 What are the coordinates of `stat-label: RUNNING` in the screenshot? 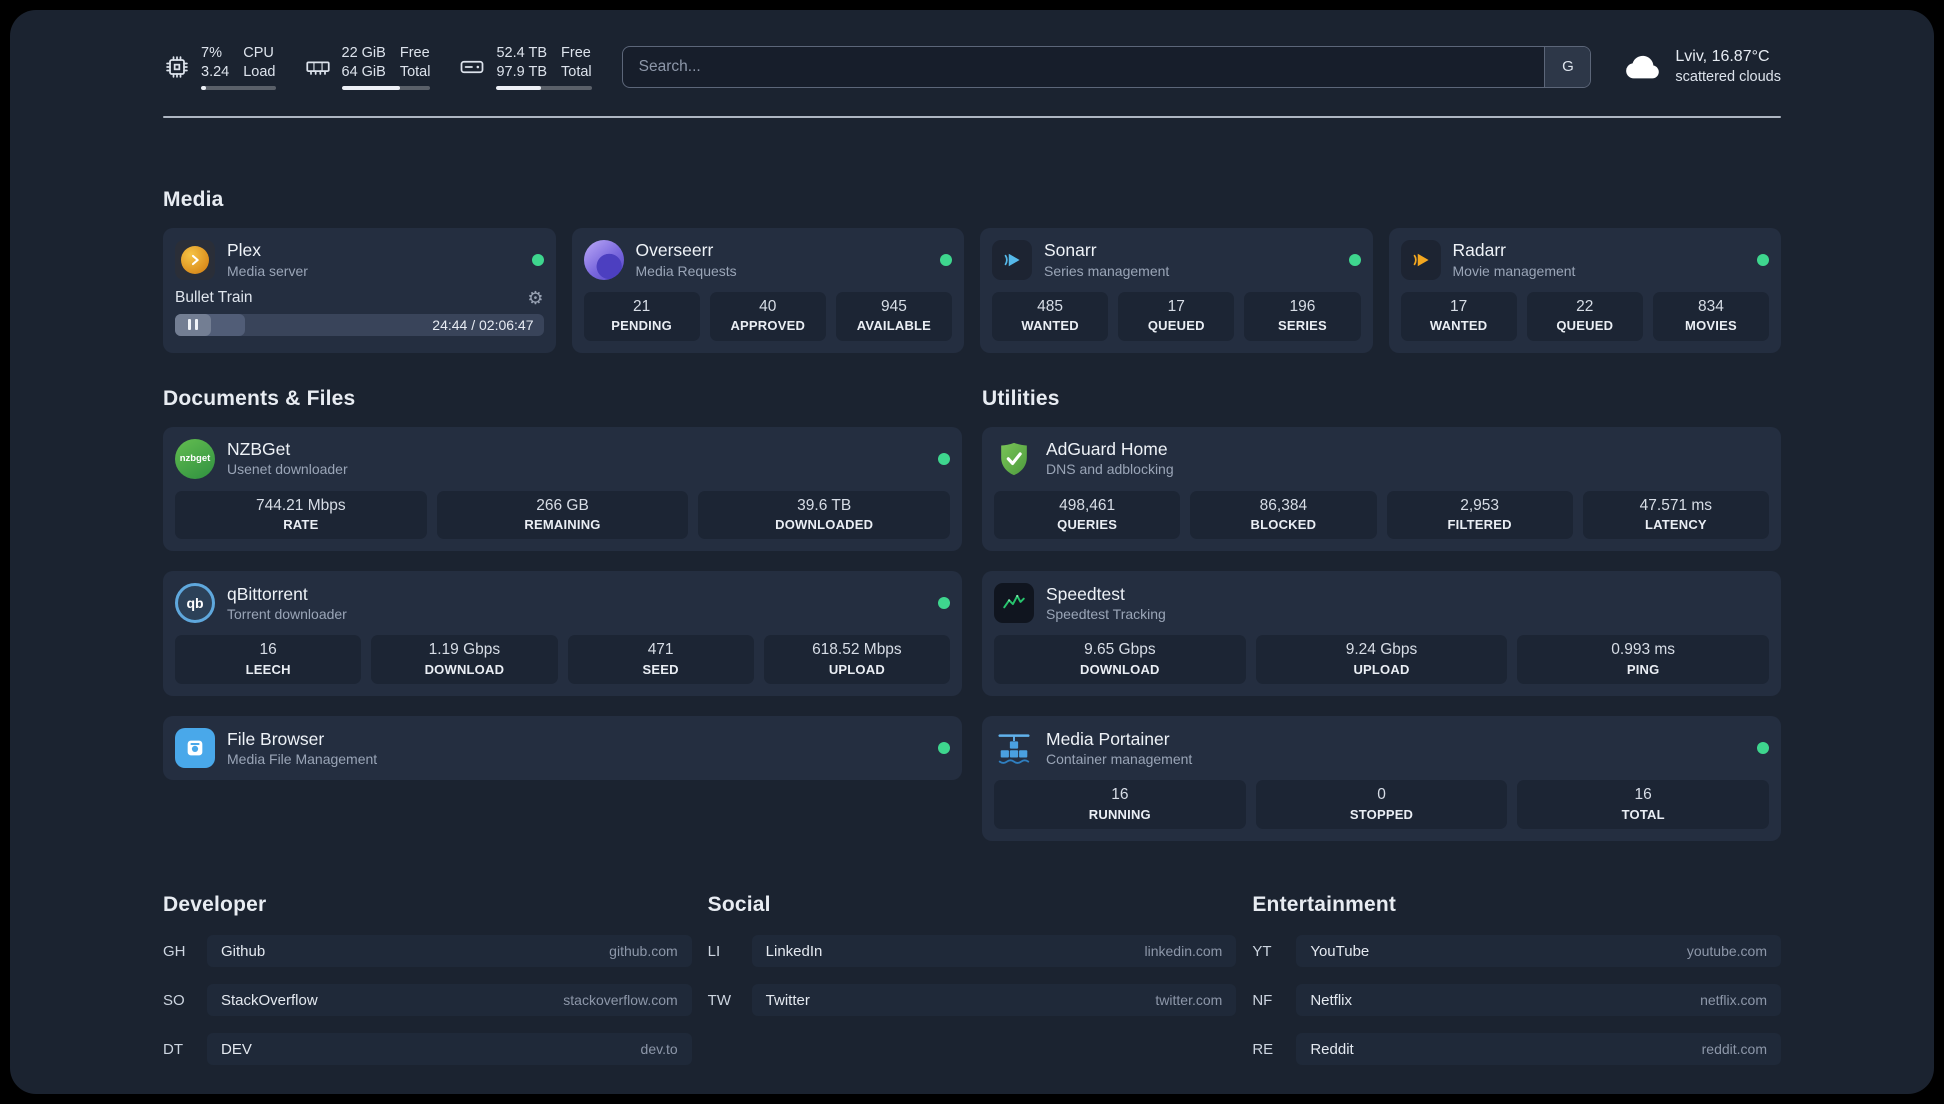 It's located at (1119, 814).